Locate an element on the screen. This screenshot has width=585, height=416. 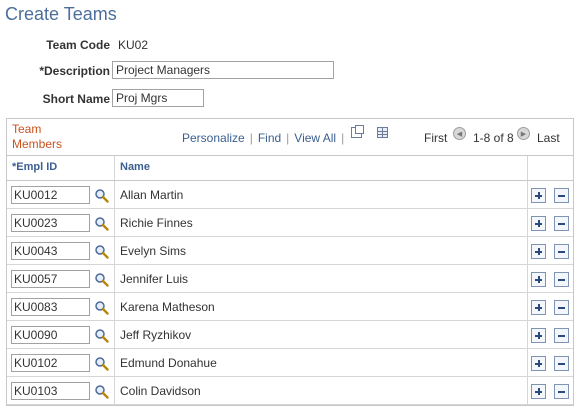
employee-name: Edmund Donahue is located at coordinates (168, 363).